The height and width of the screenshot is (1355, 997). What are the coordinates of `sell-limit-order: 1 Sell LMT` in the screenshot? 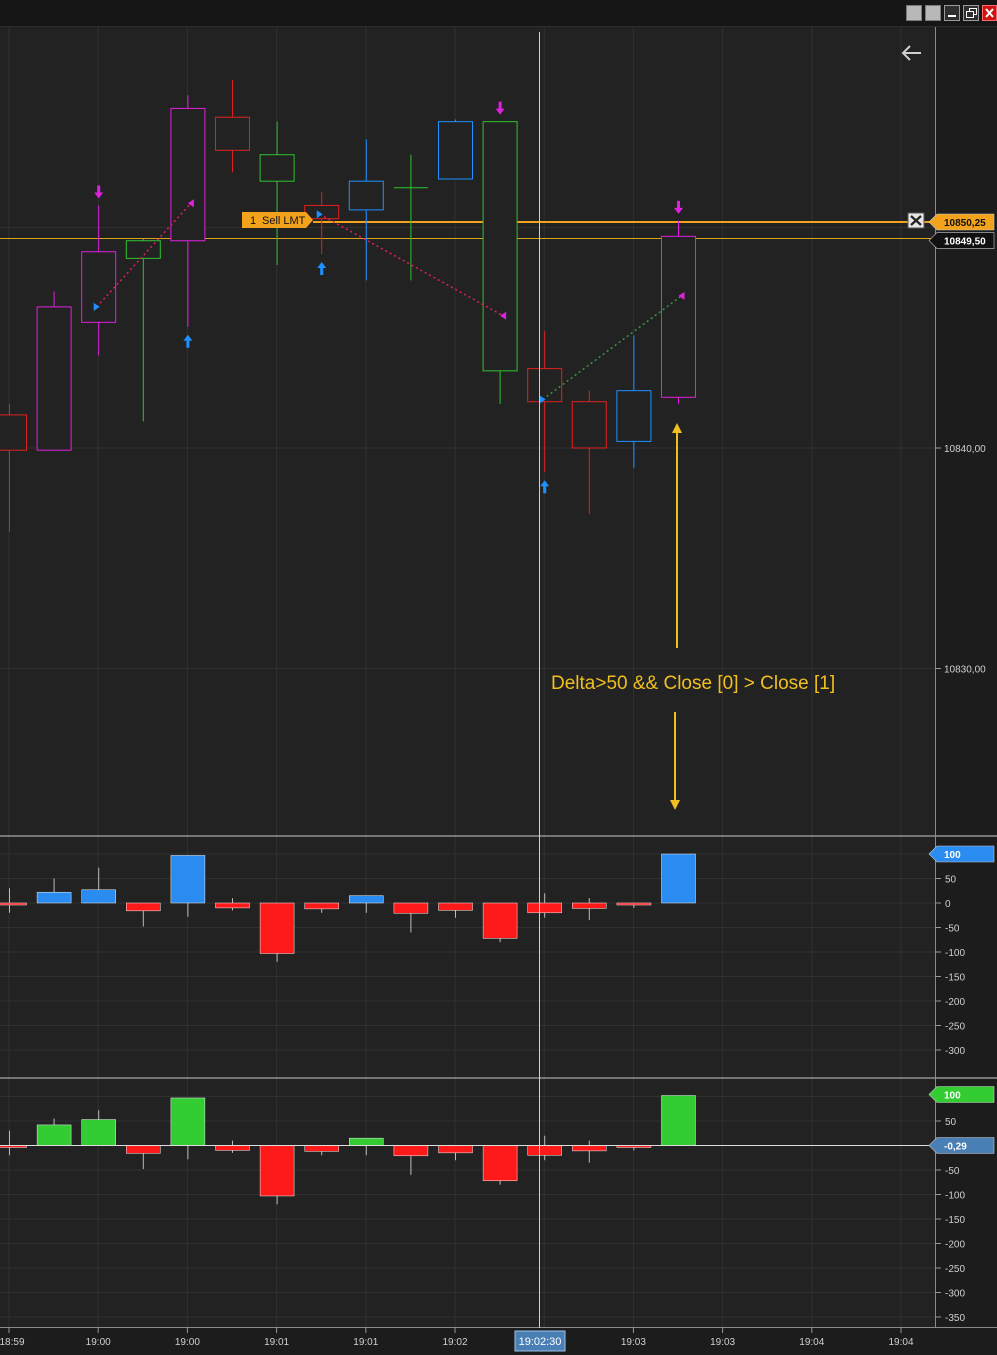 It's located at (277, 220).